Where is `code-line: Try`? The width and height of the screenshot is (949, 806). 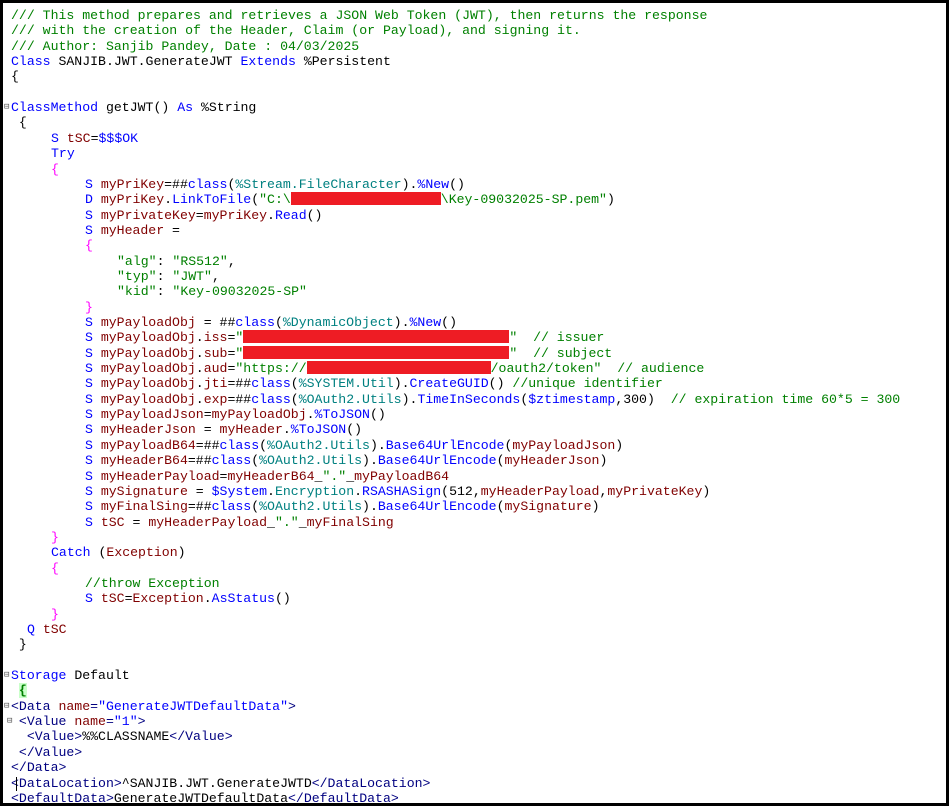 code-line: Try is located at coordinates (63, 153).